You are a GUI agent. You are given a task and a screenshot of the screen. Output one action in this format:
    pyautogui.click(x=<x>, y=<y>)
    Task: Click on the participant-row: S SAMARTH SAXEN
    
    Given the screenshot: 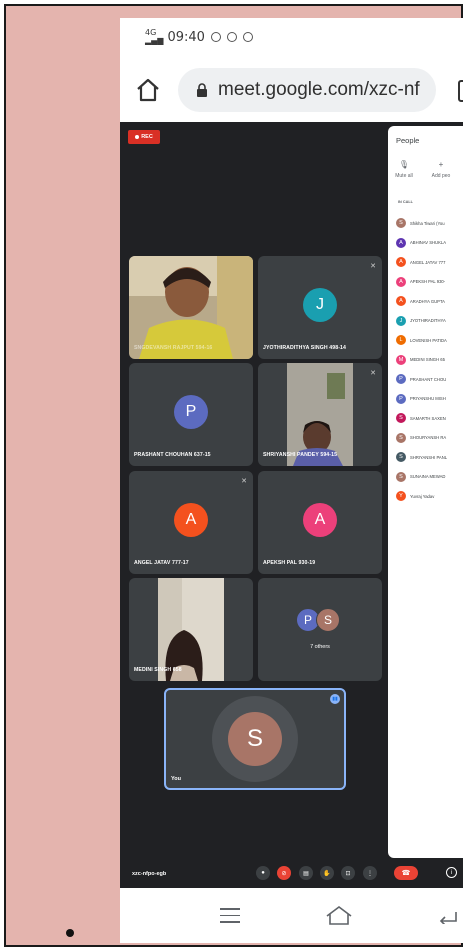 What is the action you would take?
    pyautogui.click(x=429, y=418)
    